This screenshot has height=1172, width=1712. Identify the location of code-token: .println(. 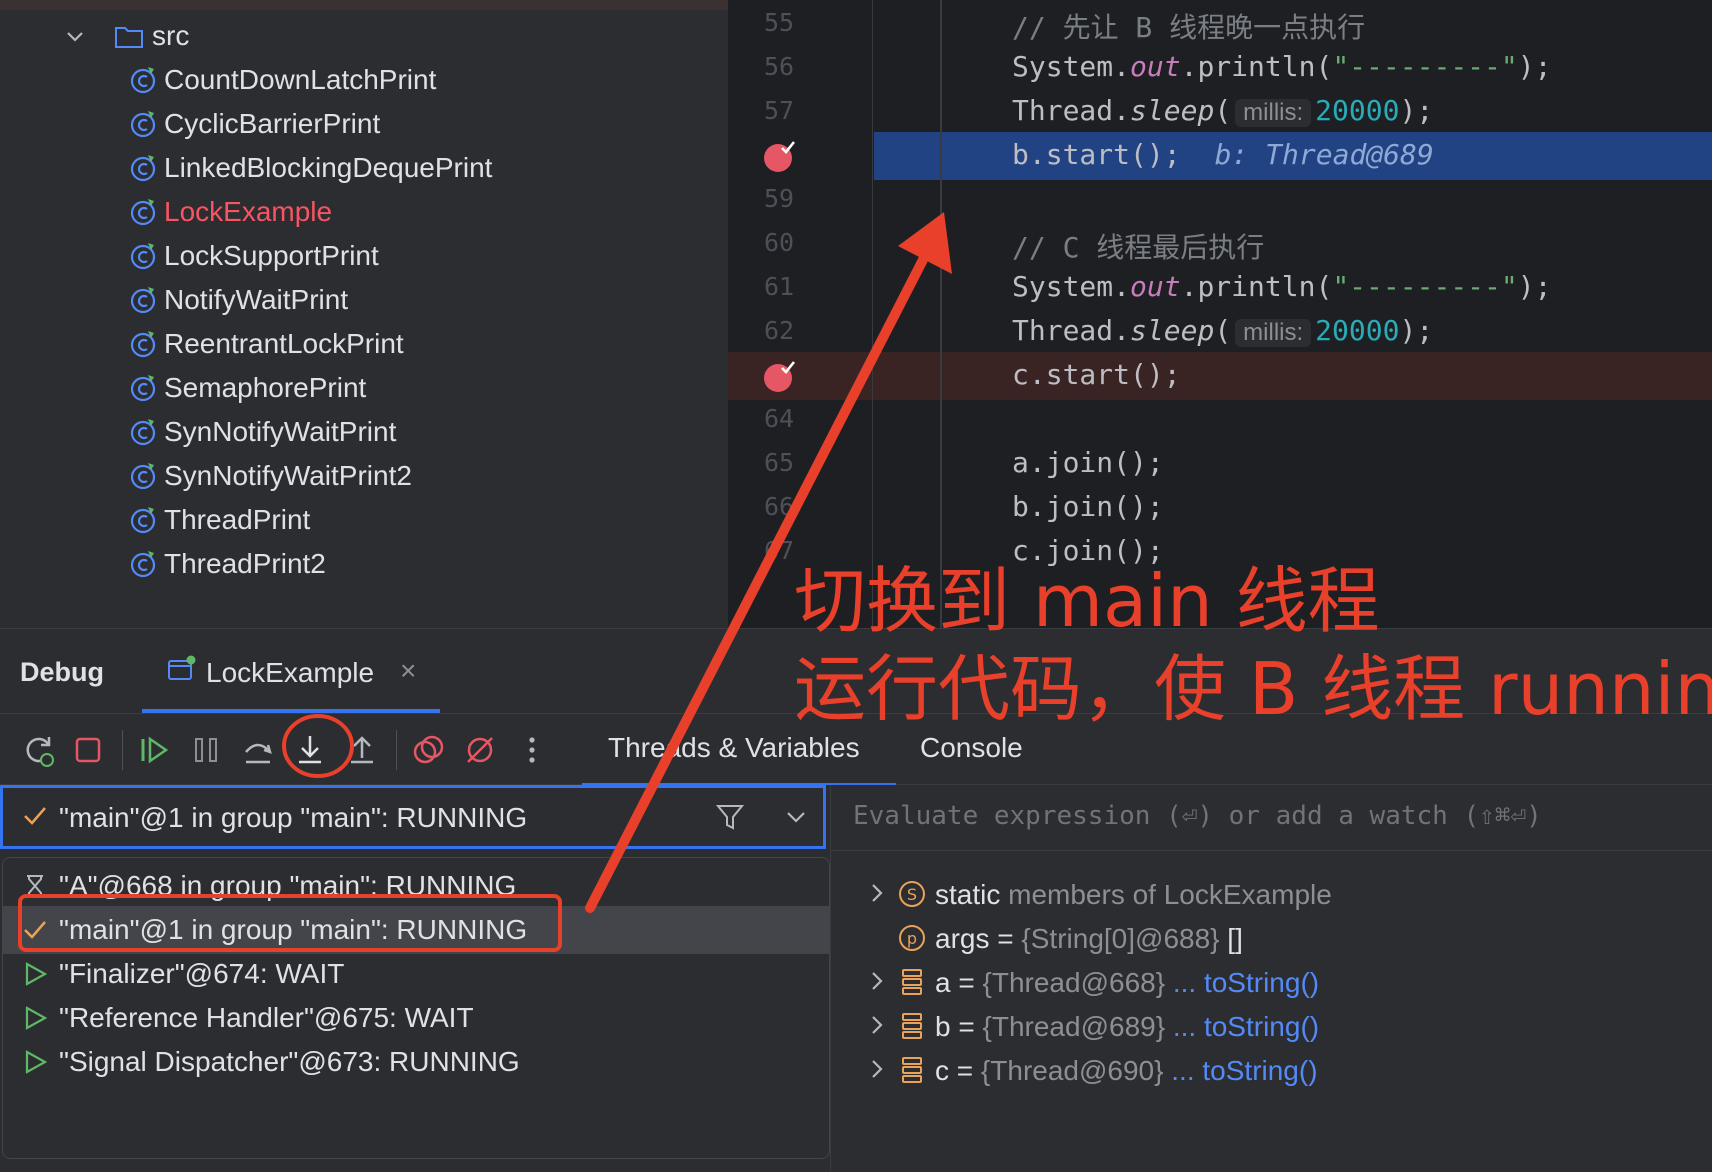
(1256, 286).